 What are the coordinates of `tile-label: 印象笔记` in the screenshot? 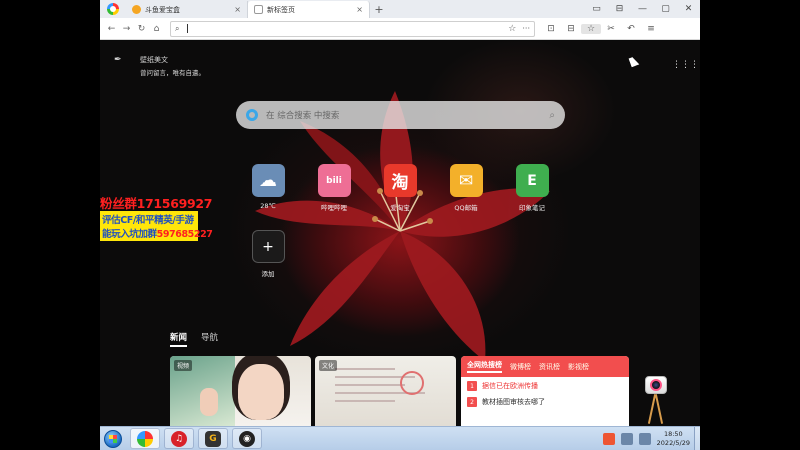 It's located at (532, 208).